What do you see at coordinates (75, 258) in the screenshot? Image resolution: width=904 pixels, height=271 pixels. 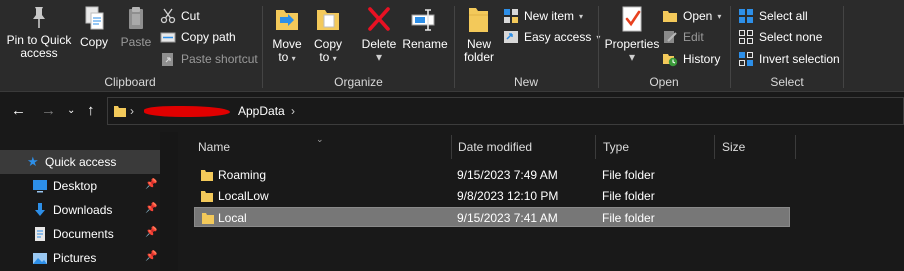 I see `nav-item-label: Pictures` at bounding box center [75, 258].